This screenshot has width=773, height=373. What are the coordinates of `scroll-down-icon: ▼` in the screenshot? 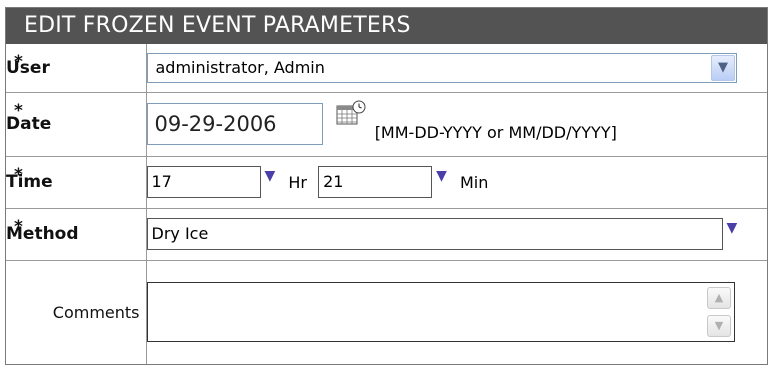 It's located at (719, 326).